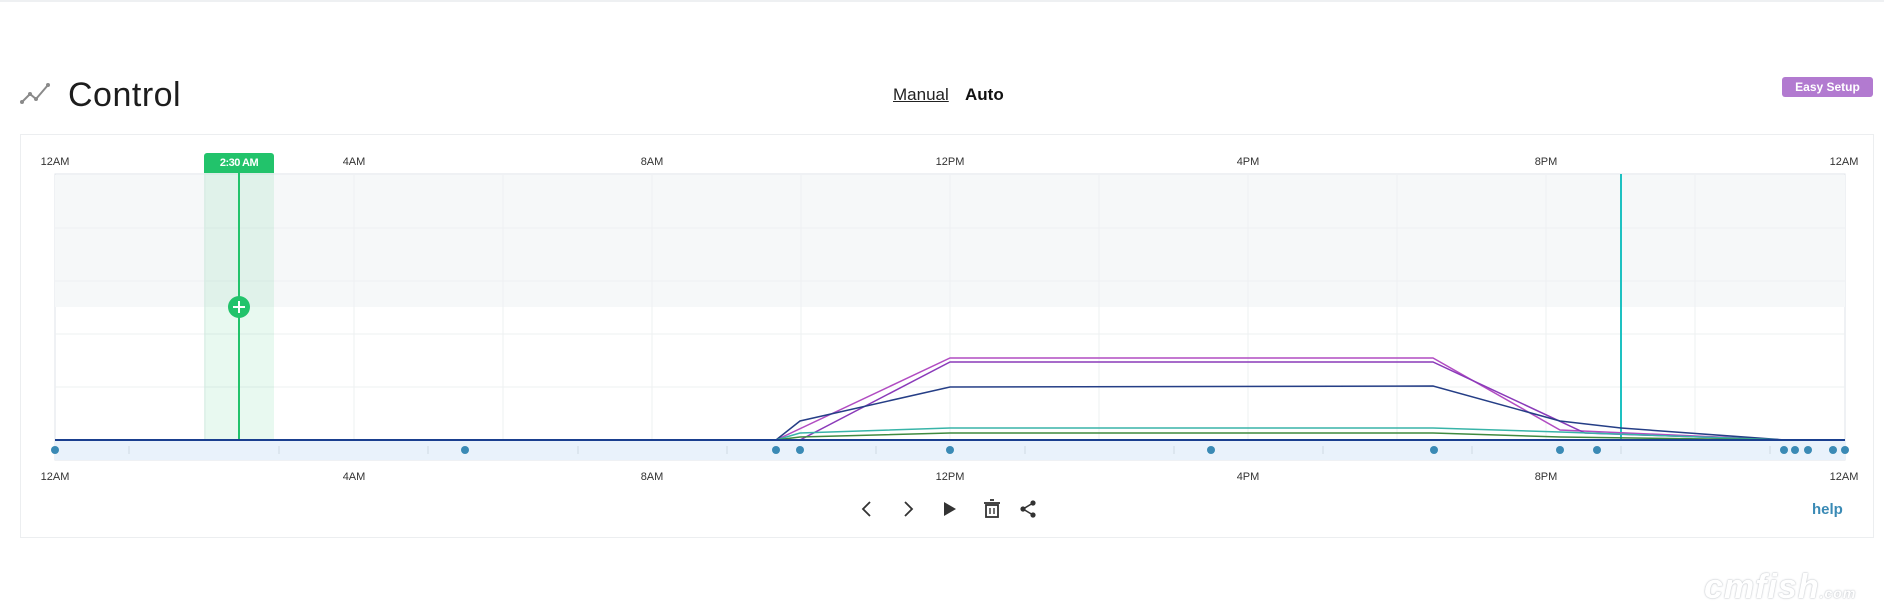  Describe the element at coordinates (950, 477) in the screenshot. I see `bottom-tick-12pm: 12PM` at that location.